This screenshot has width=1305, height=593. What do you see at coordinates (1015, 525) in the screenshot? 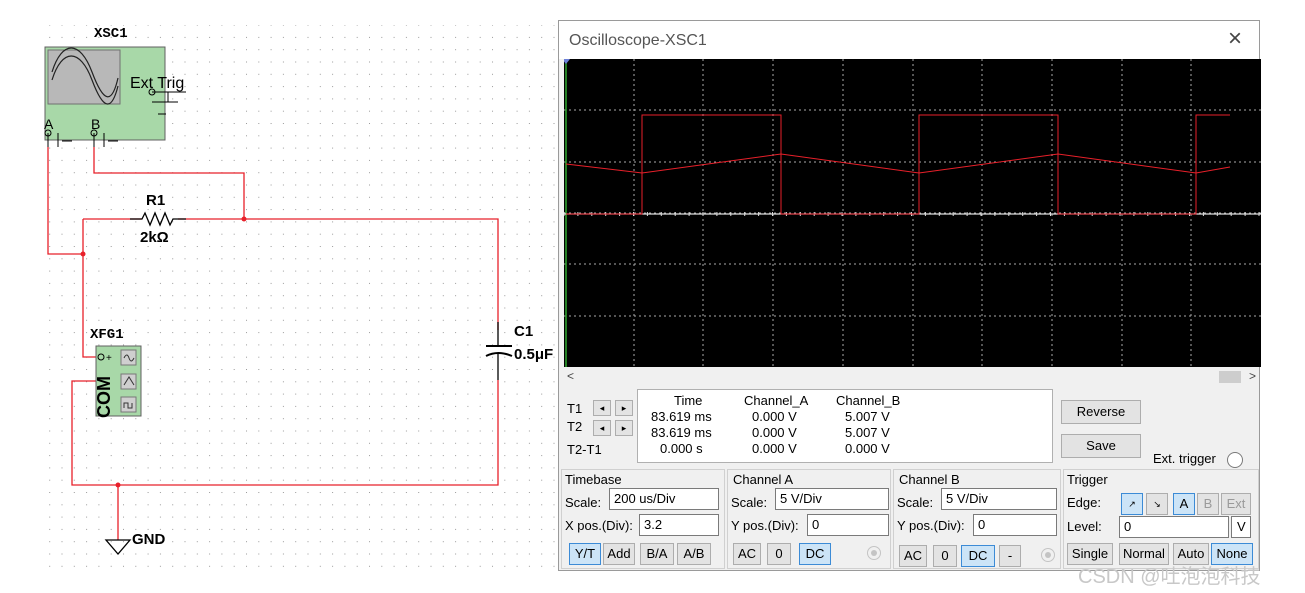
I see `channel-b-ypos-field: 0` at bounding box center [1015, 525].